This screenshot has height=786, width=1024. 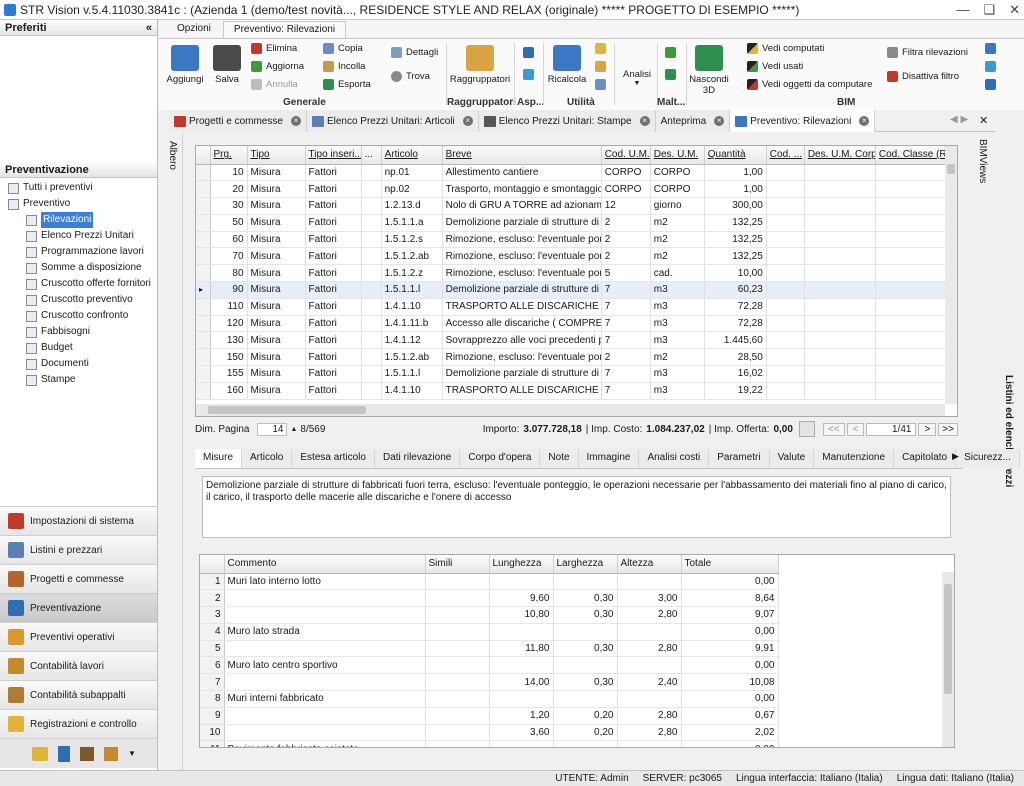 I want to click on measures-cell: 8,64, so click(x=730, y=598).